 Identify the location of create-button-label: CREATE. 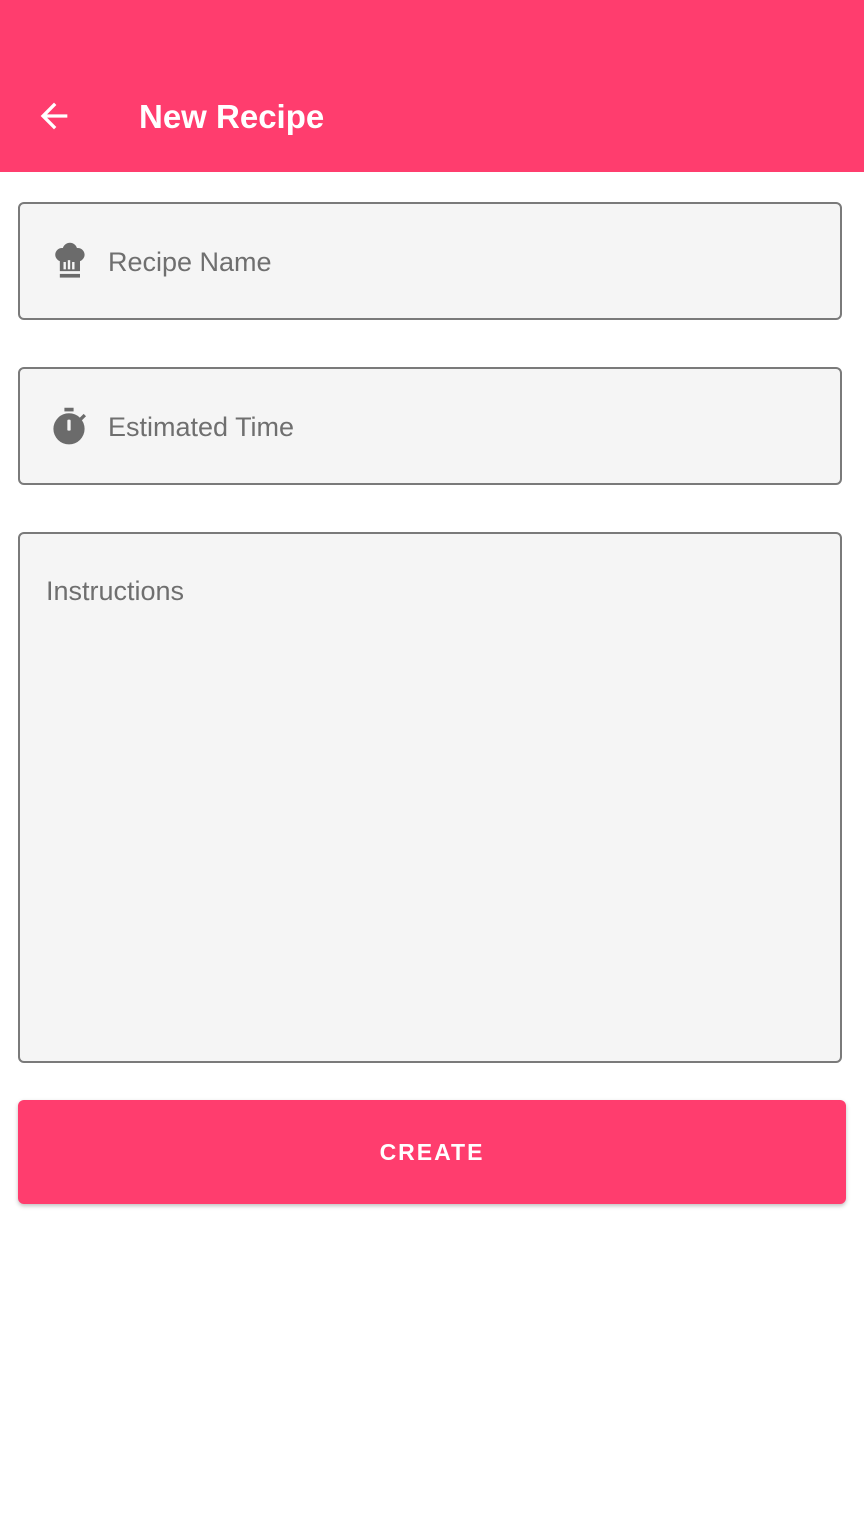
(432, 1151).